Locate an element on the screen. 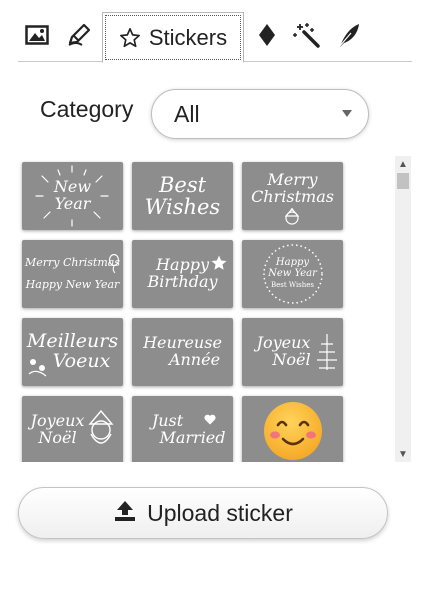  tab-stickers: Stickers is located at coordinates (173, 37).